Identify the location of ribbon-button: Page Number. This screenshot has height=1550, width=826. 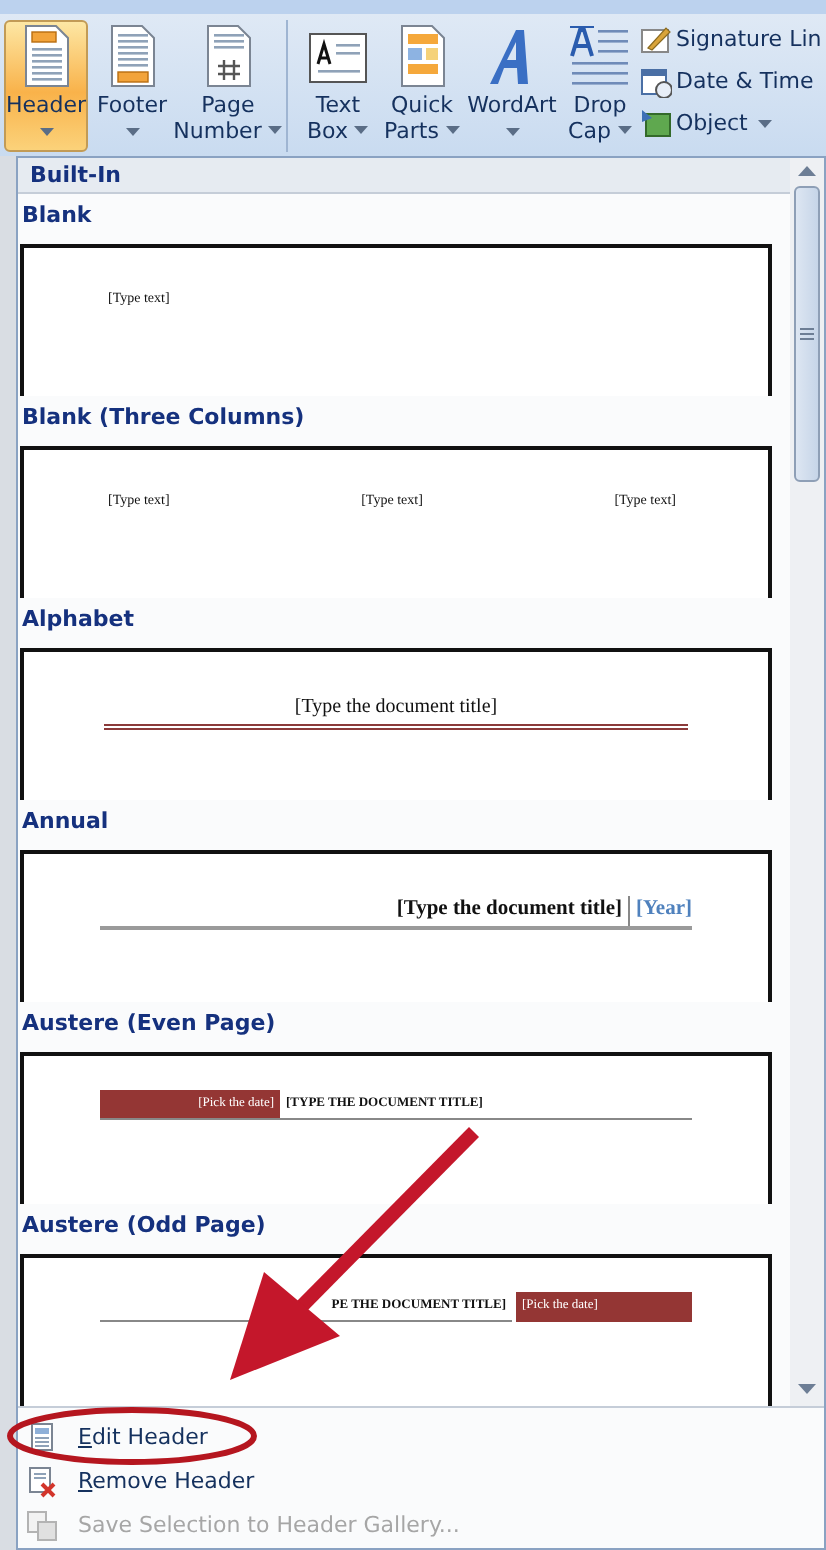
(228, 86).